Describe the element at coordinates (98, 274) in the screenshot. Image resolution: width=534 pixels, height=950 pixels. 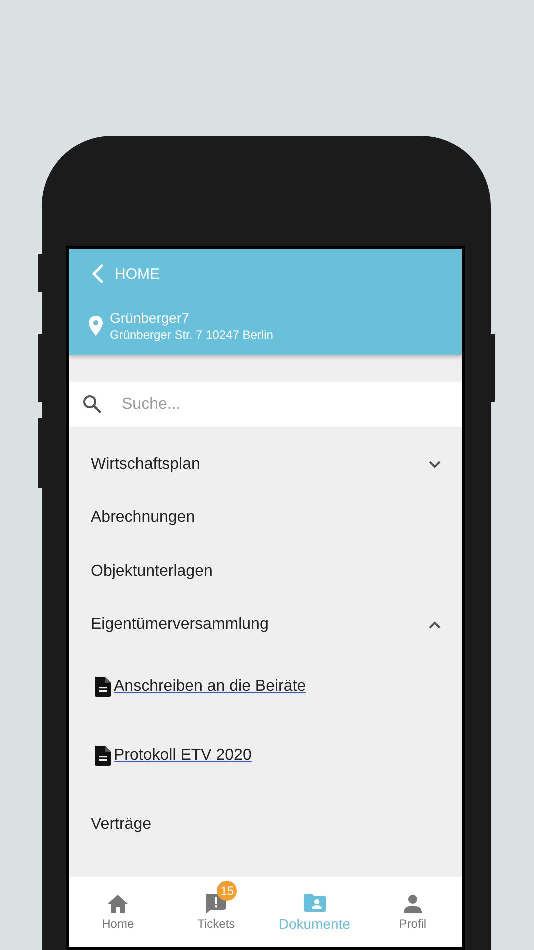
I see `chevron-left-icon` at that location.